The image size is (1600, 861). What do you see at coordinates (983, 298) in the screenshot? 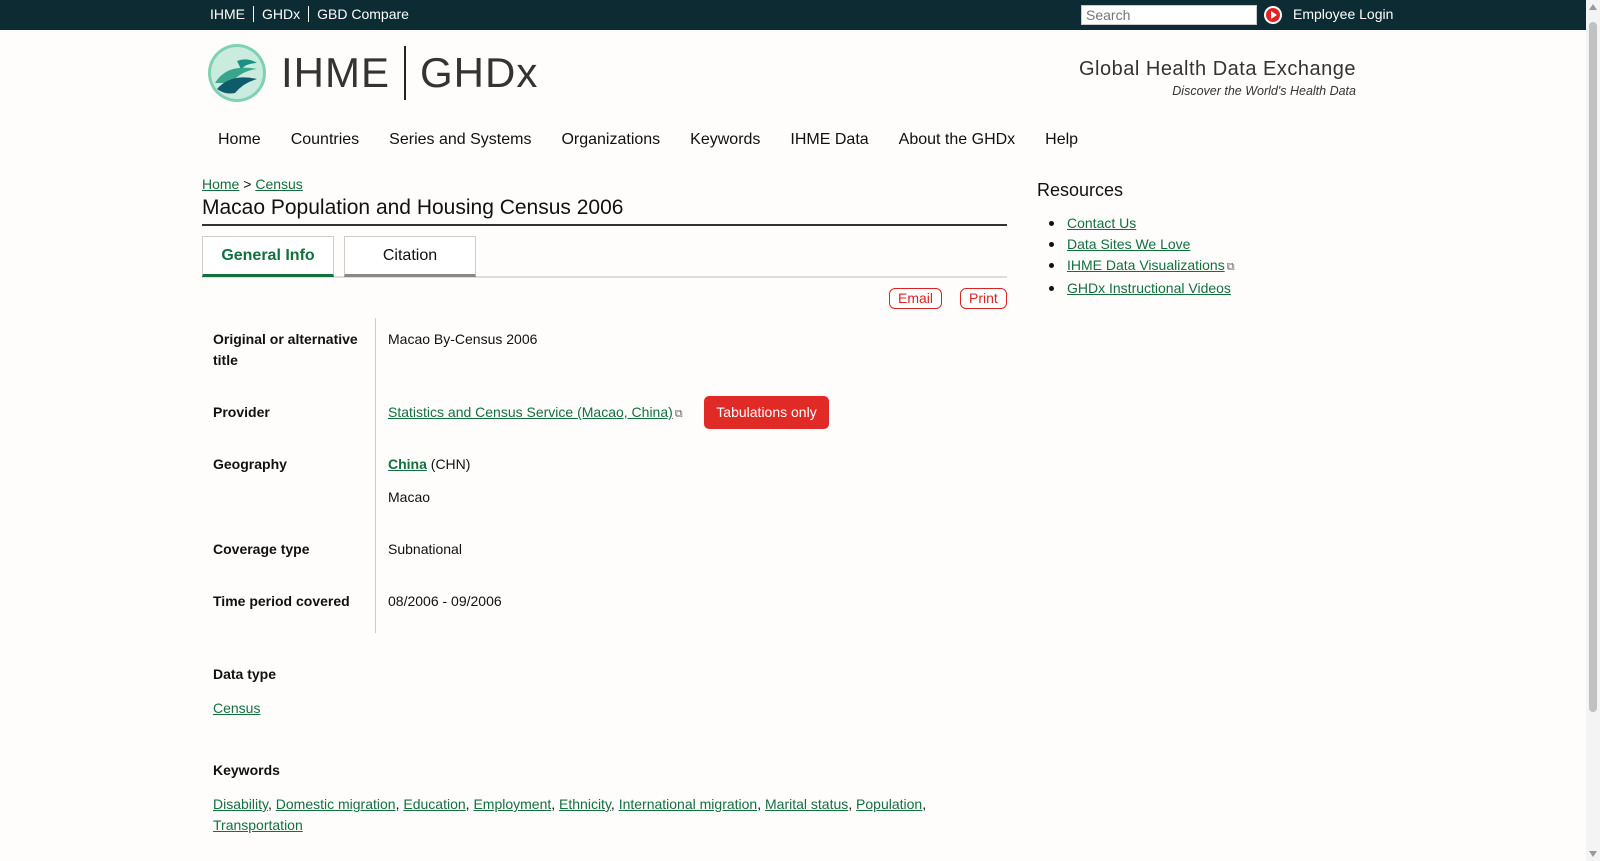
I see `print-button: Print` at bounding box center [983, 298].